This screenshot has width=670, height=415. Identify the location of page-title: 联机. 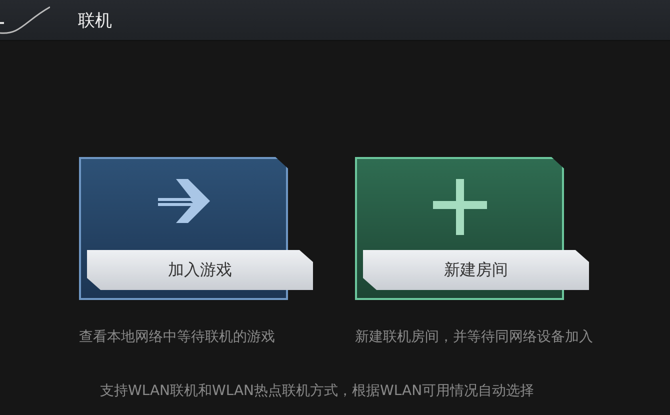
(95, 21).